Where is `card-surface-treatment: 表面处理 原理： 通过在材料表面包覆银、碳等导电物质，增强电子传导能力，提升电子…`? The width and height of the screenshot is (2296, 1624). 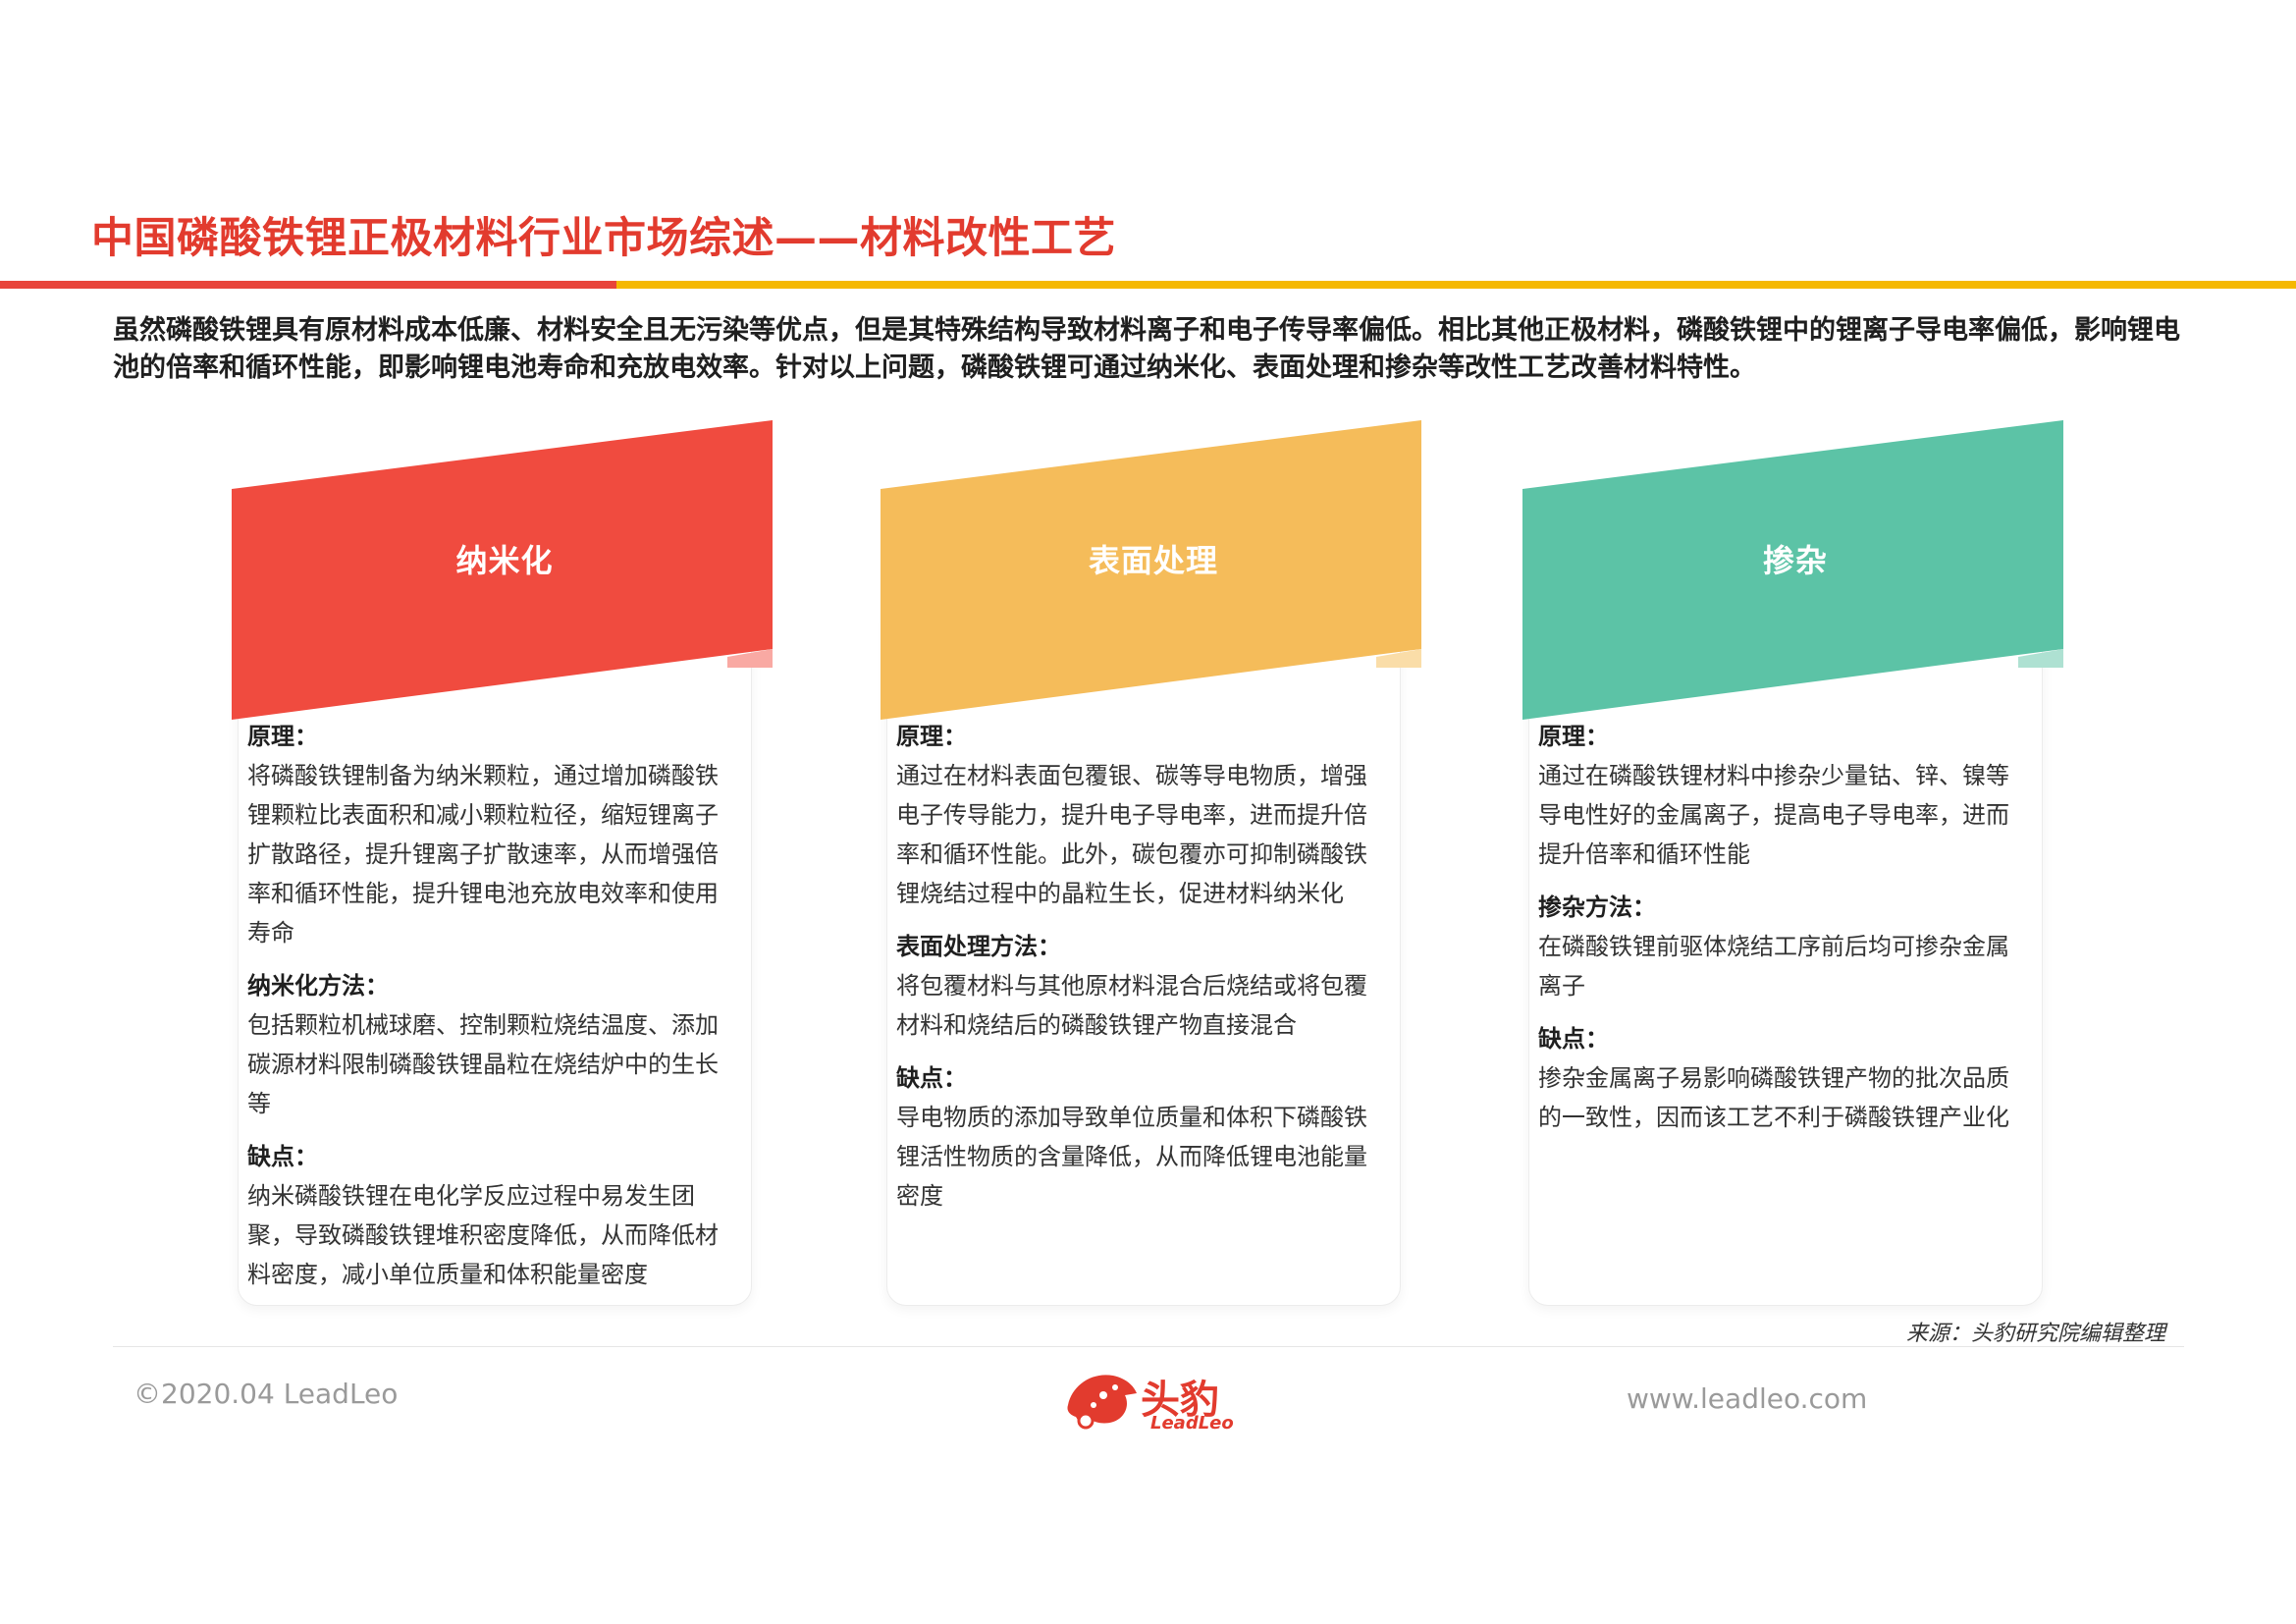
card-surface-treatment: 表面处理 原理： 通过在材料表面包覆银、碳等导电物质，增强电子传导能力，提升电子… is located at coordinates (1153, 864).